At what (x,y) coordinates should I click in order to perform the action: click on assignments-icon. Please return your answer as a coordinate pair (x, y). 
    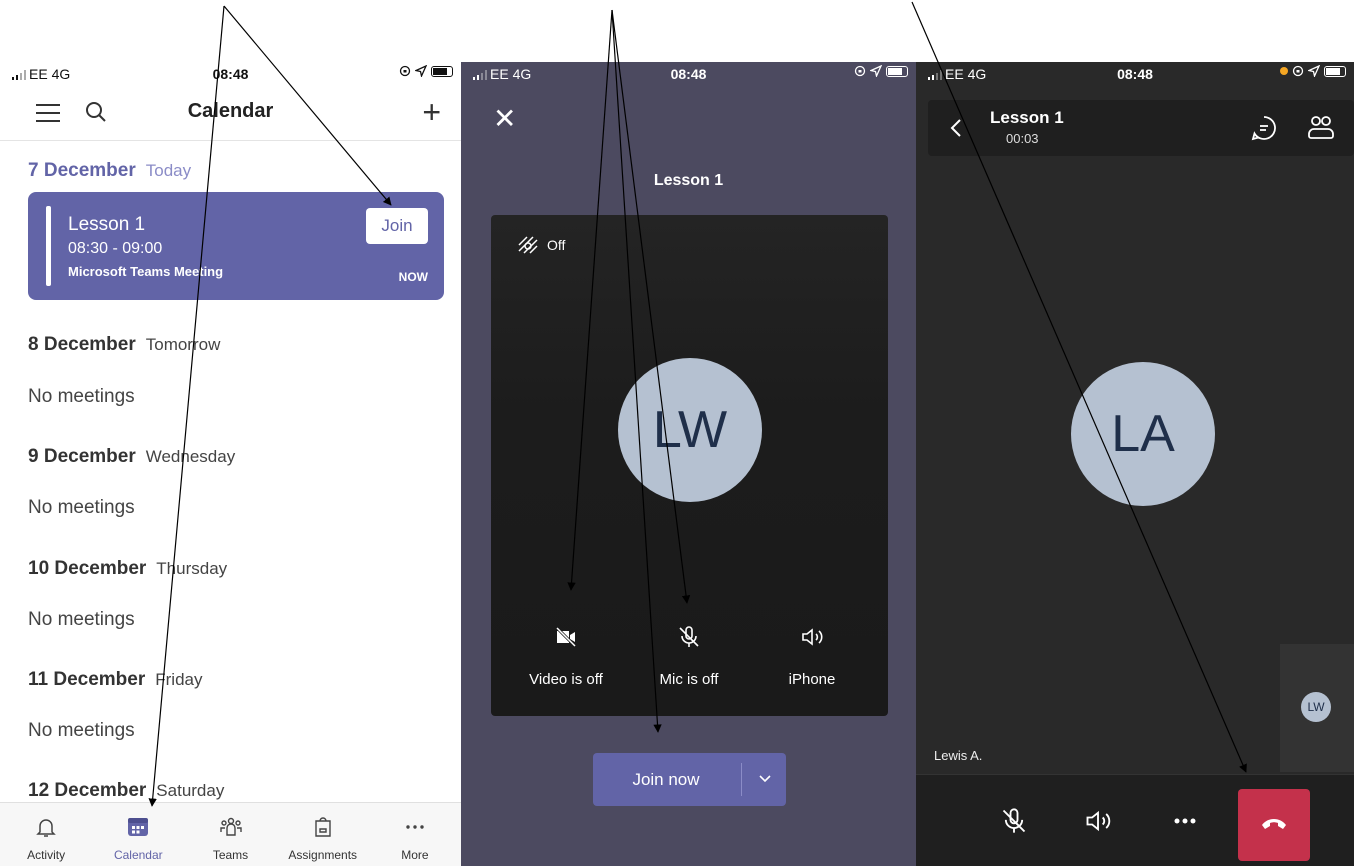
    Looking at the image, I should click on (323, 827).